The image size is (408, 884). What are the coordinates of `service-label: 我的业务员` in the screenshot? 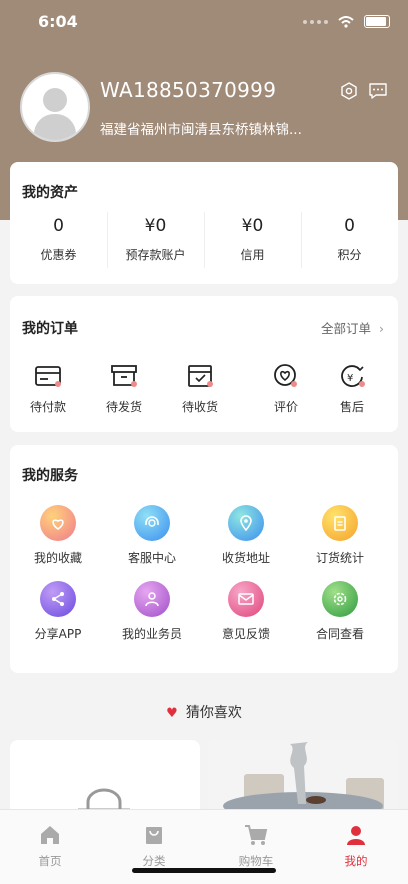 It's located at (151, 634).